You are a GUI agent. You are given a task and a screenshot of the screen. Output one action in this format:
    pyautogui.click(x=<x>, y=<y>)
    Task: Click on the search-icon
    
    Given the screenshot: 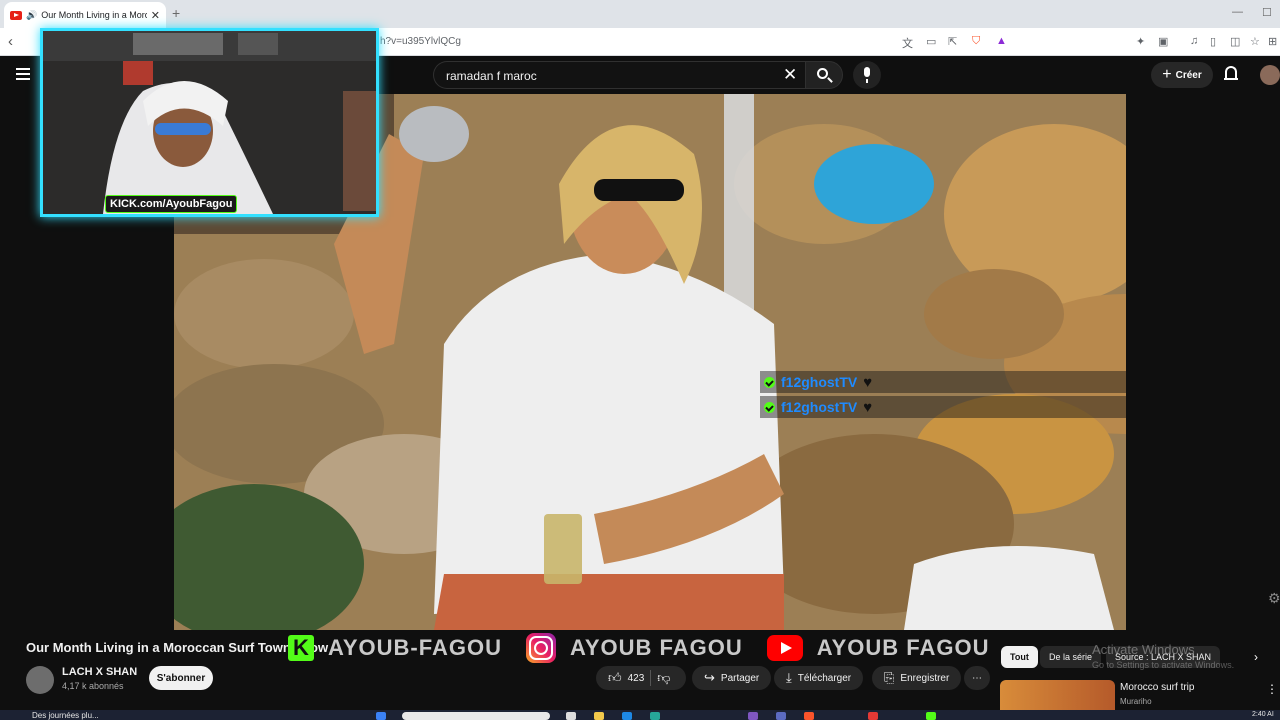 What is the action you would take?
    pyautogui.click(x=822, y=73)
    